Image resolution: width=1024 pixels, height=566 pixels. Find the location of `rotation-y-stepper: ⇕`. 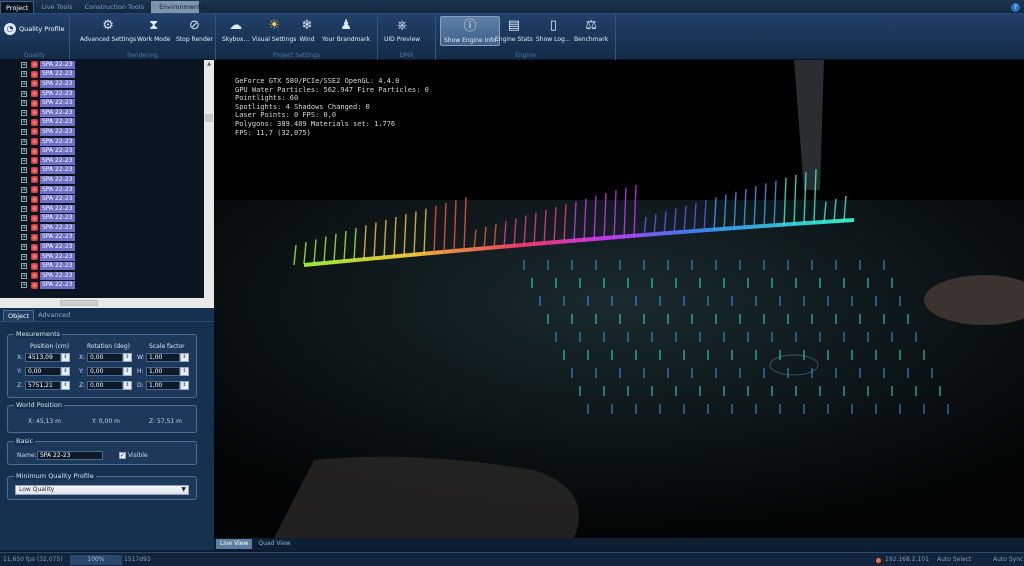

rotation-y-stepper: ⇕ is located at coordinates (127, 371).